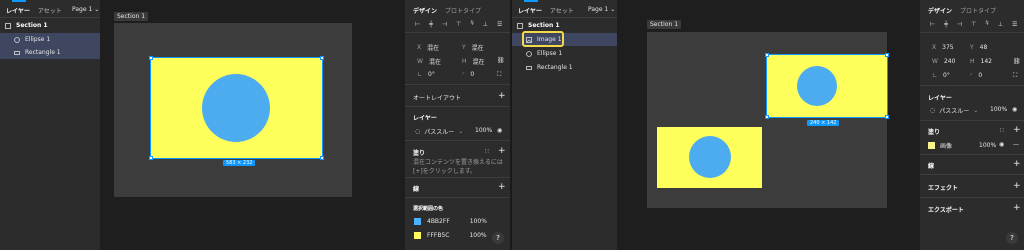 The width and height of the screenshot is (1024, 250). I want to click on fill-note: 混在コンテンツを置き換えるには[+]をクリックします。, so click(458, 167).